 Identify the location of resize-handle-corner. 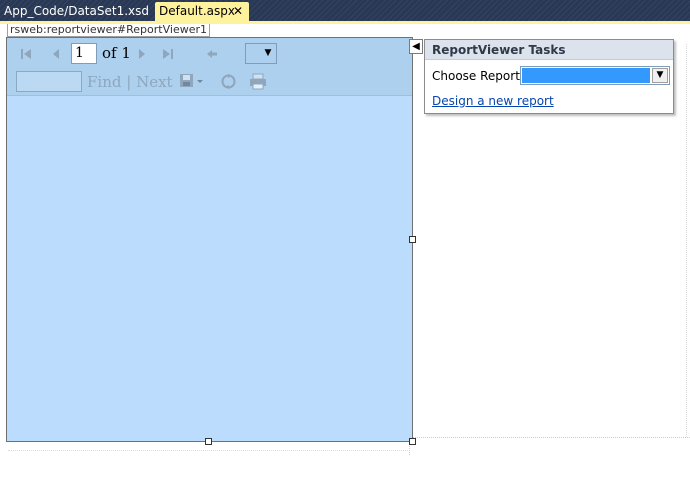
(412, 441).